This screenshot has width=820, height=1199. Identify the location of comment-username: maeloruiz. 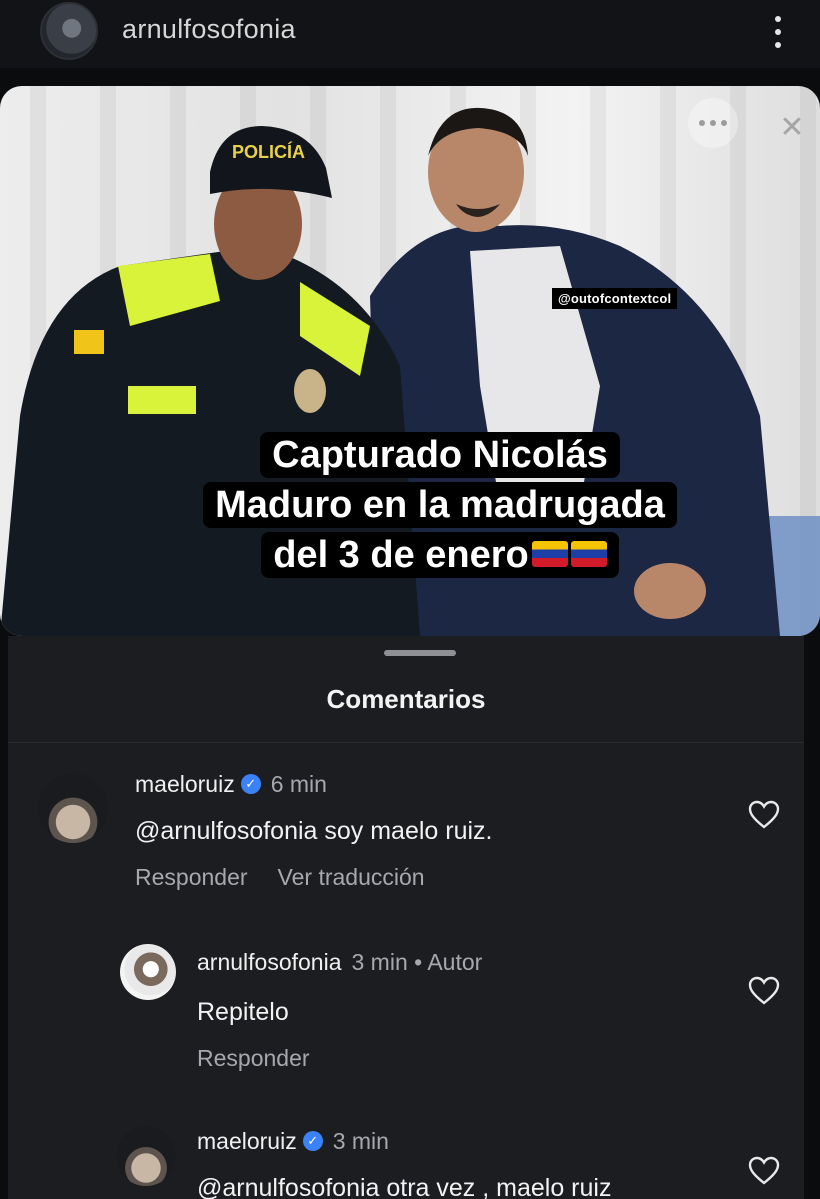
(247, 1141).